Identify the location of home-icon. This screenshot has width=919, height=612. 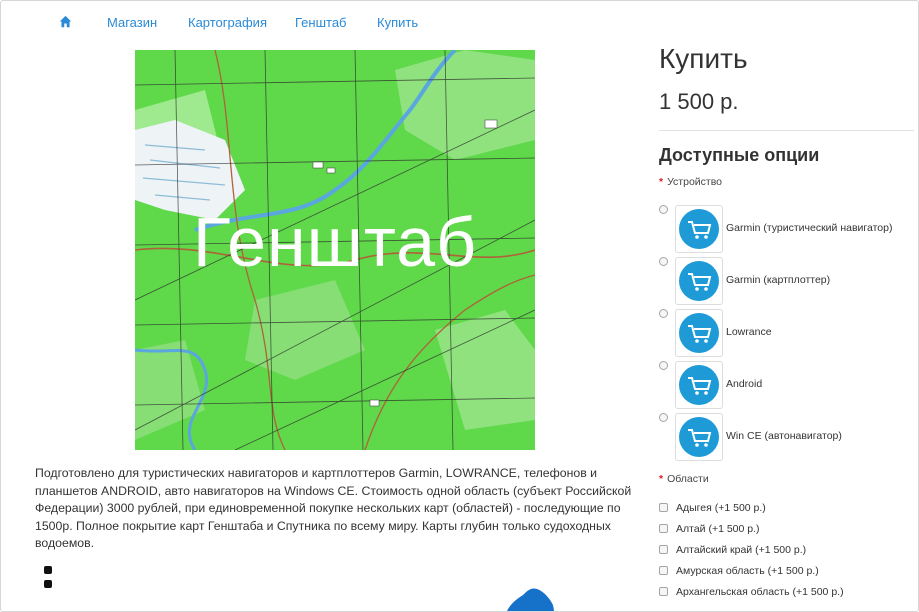
(65, 21).